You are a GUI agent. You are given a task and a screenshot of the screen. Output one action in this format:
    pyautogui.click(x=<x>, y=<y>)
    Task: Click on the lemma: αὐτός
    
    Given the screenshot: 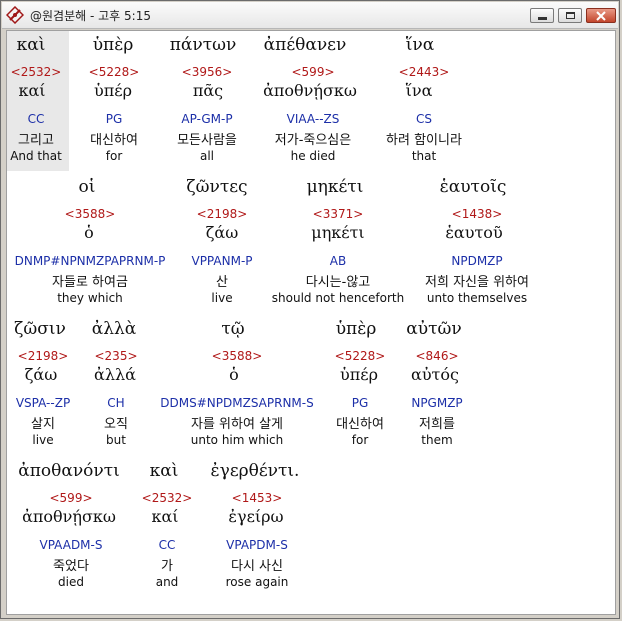 What is the action you would take?
    pyautogui.click(x=435, y=374)
    